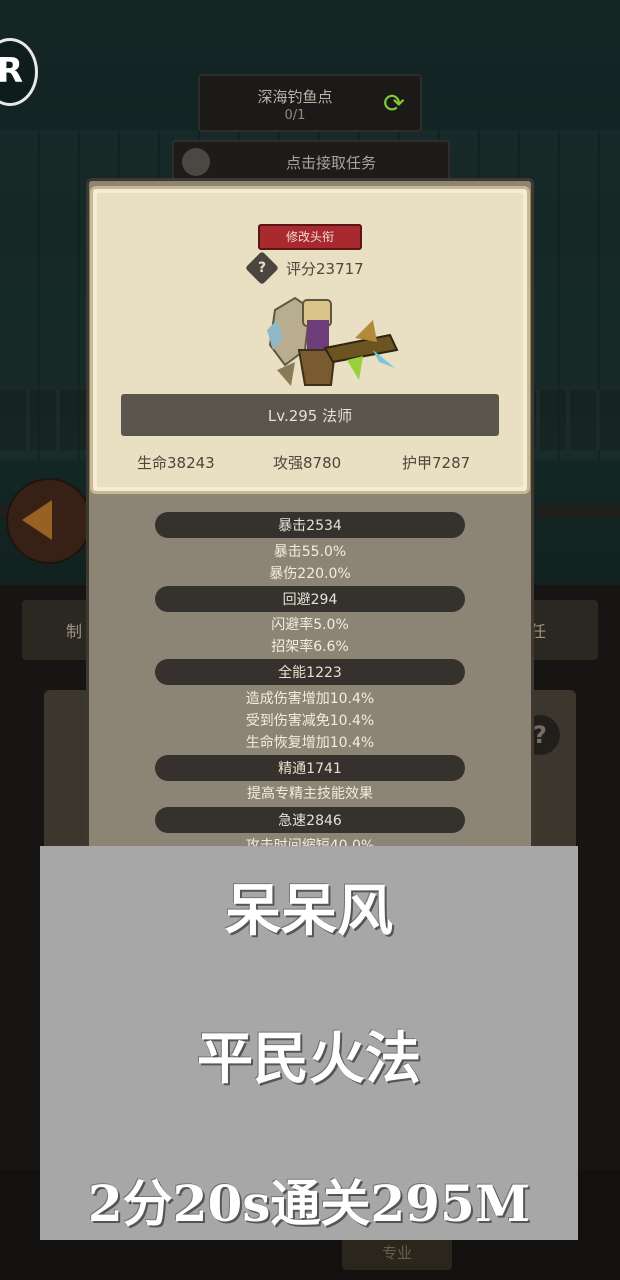 The image size is (620, 1280). I want to click on crit-header-label: 暴击2534, so click(310, 526).